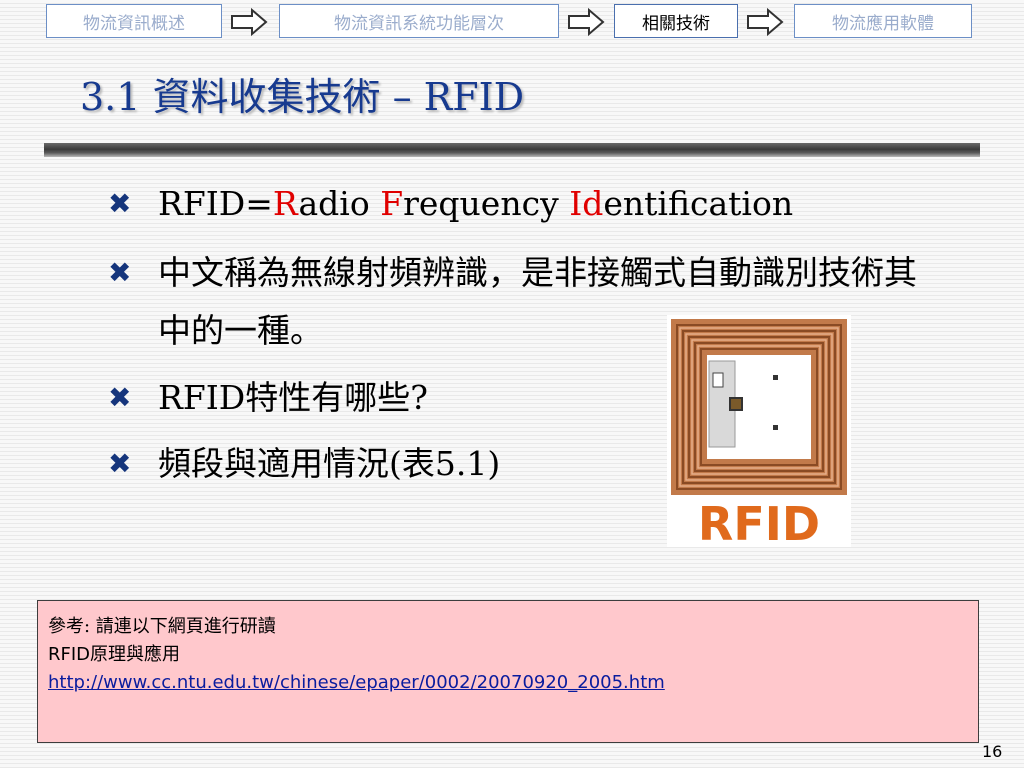 The image size is (1024, 768). What do you see at coordinates (992, 751) in the screenshot?
I see `page-number: 16` at bounding box center [992, 751].